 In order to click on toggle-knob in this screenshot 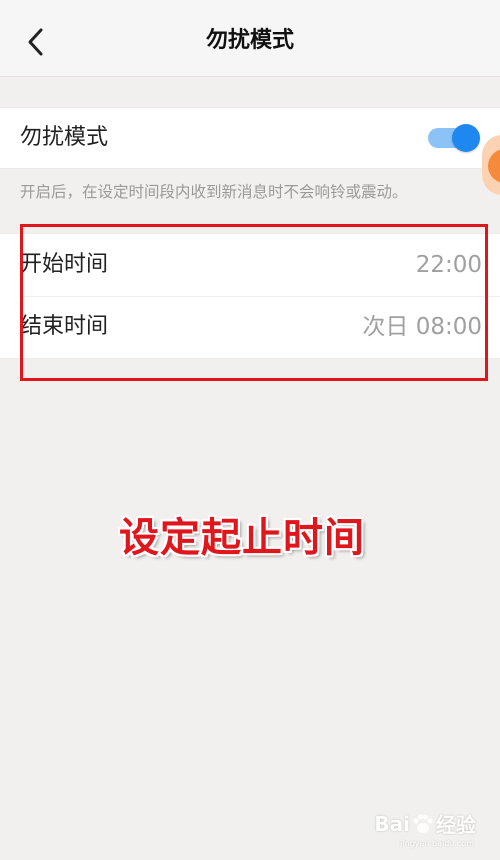, I will do `click(466, 138)`.